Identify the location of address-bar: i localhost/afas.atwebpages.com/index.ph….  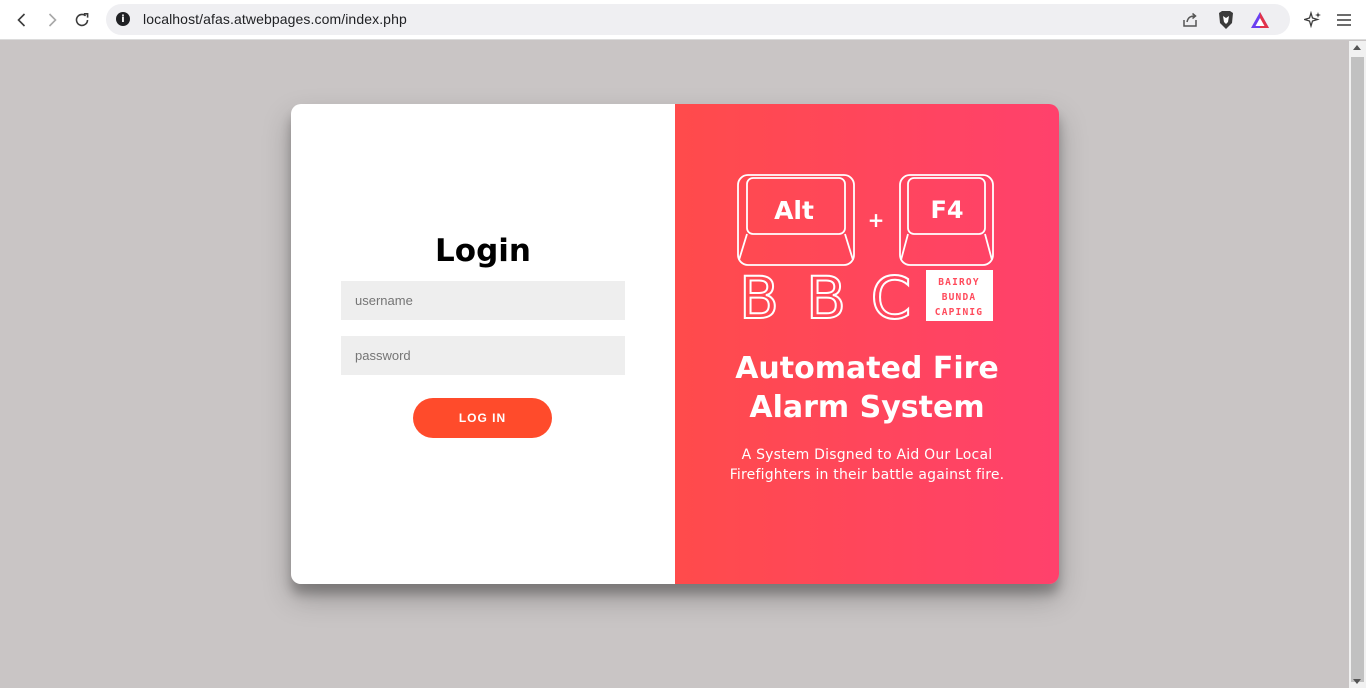
(698, 19).